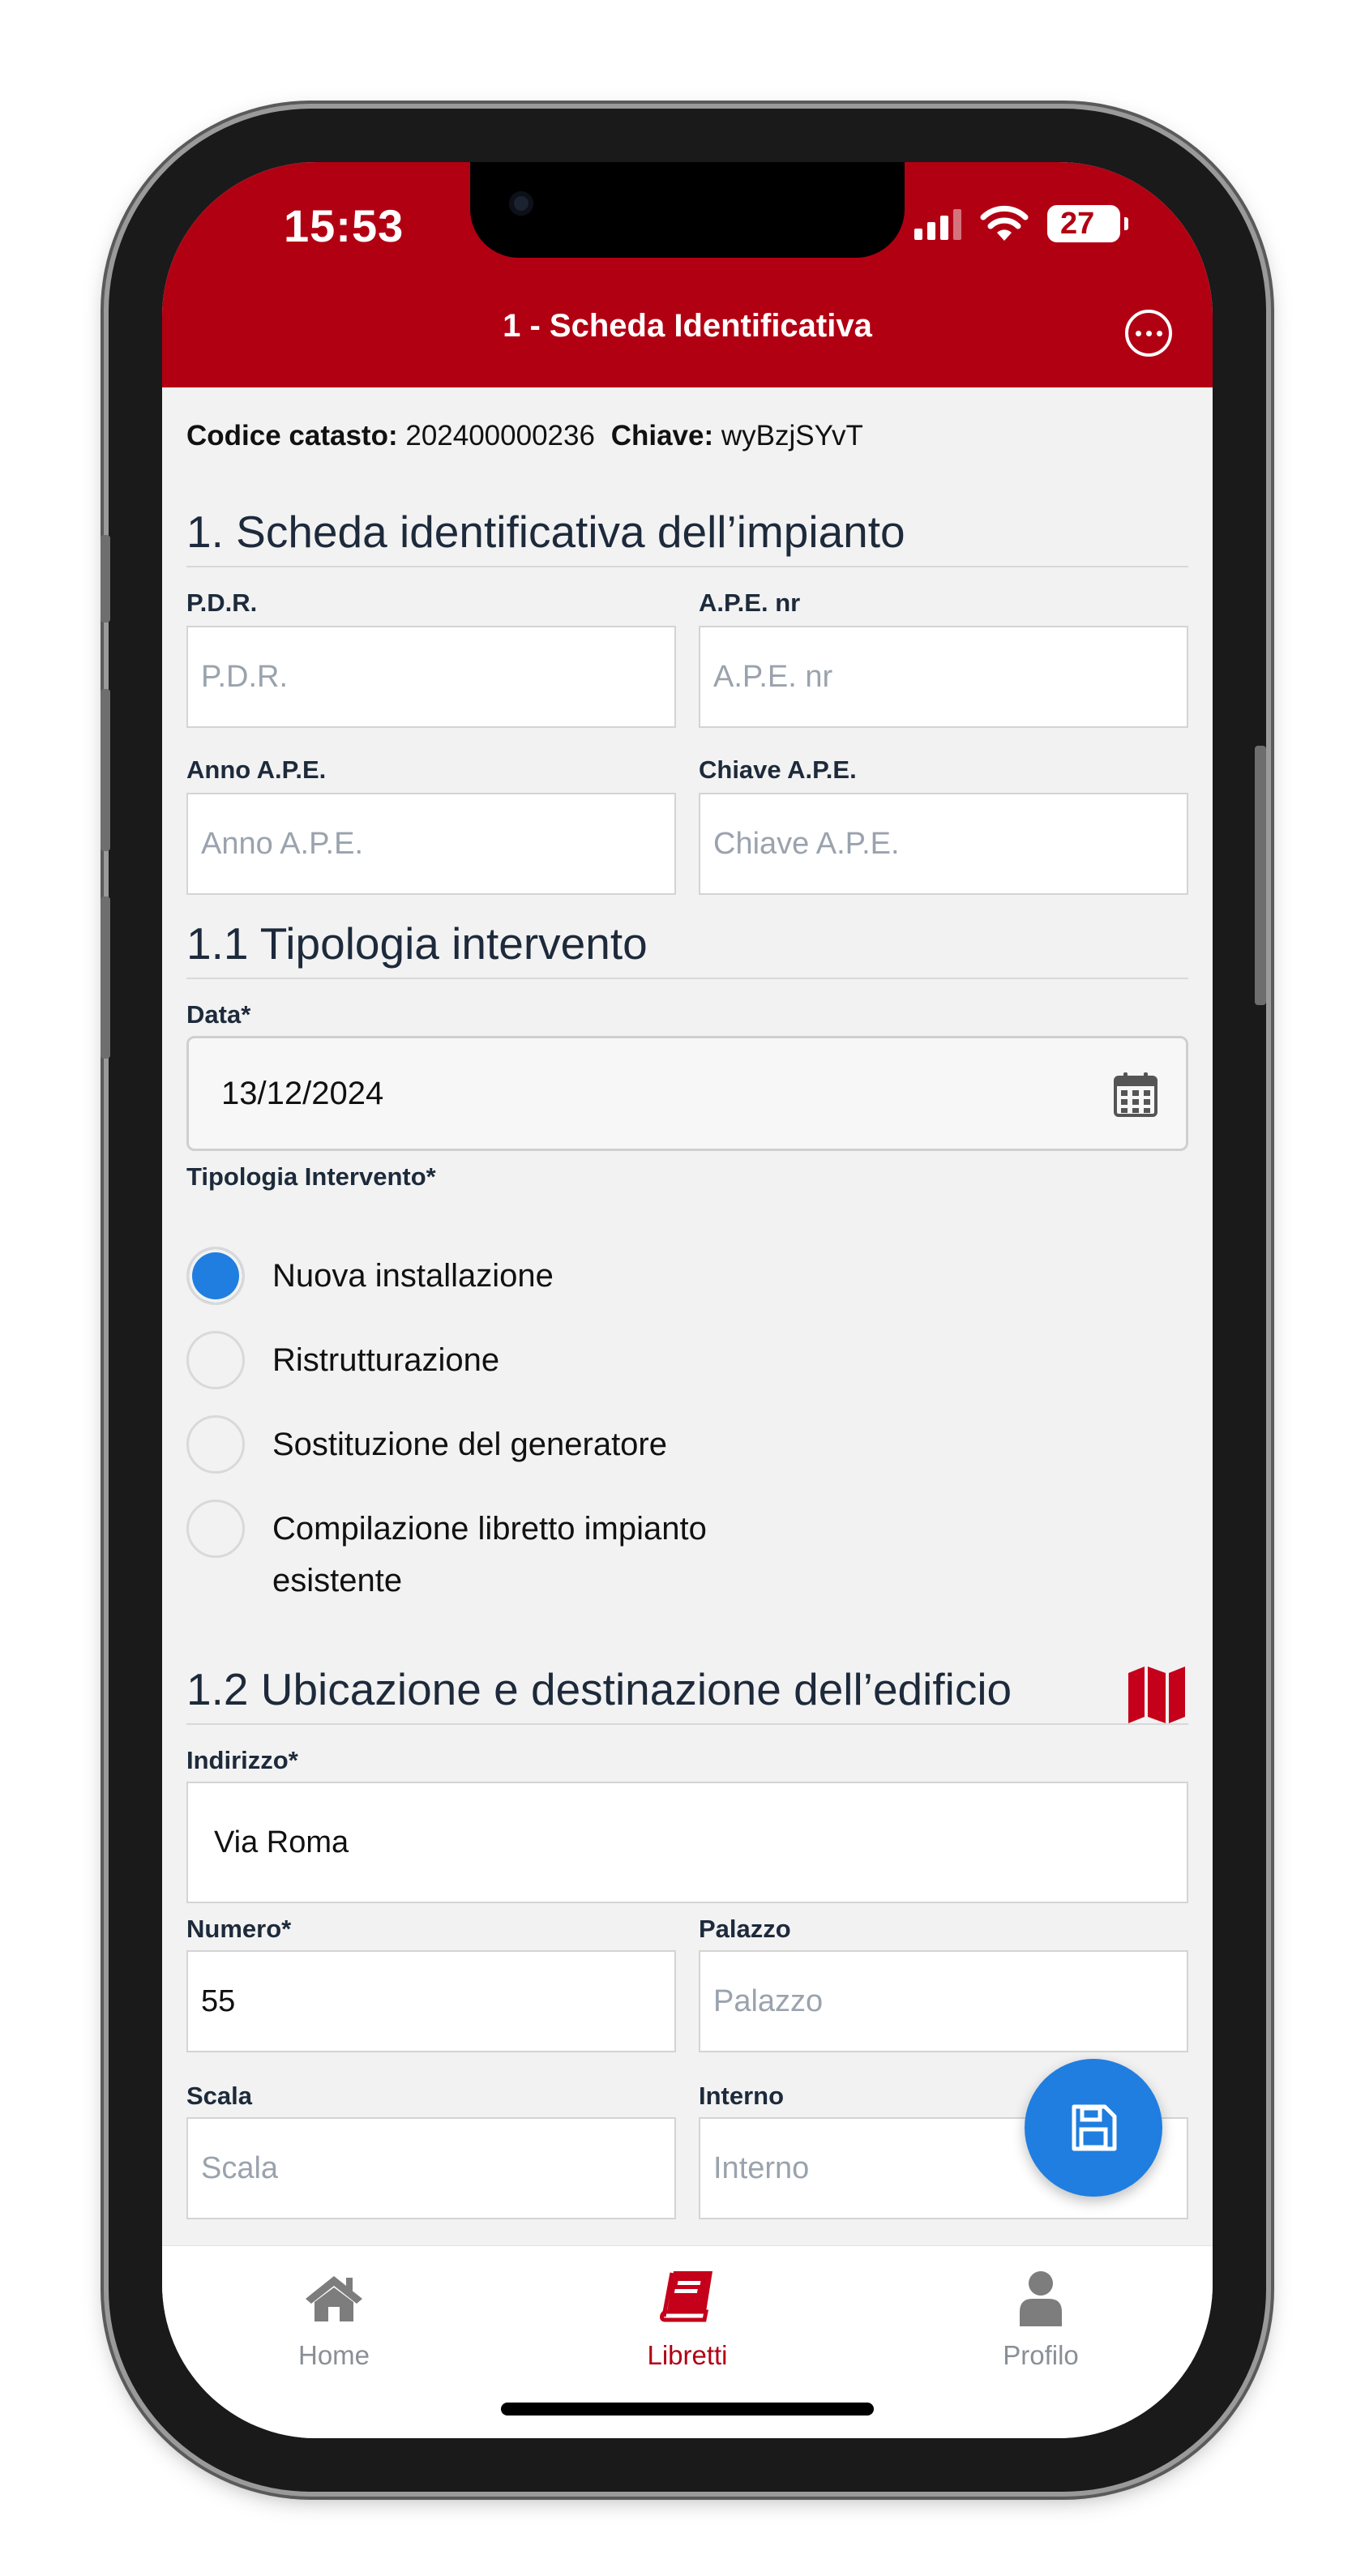  I want to click on section-title-impianto: 1. Scheda identificativa dell’impianto, so click(687, 536).